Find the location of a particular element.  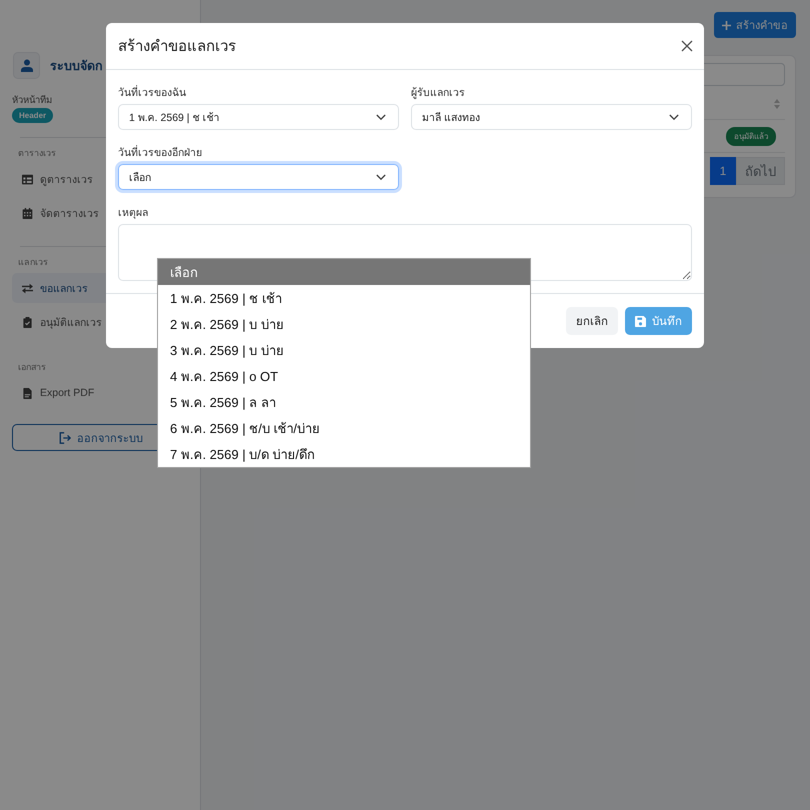

dropdown-option: 5 พ.ค. 2569 | ล ลา is located at coordinates (344, 402).